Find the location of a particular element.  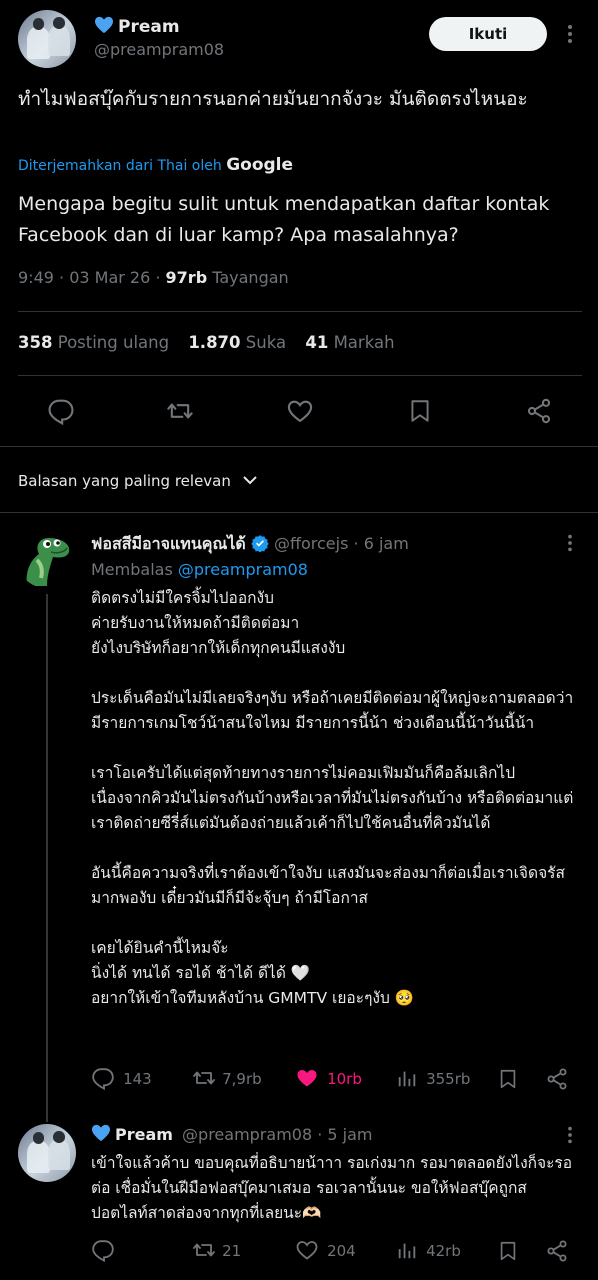

reply1-share-button is located at coordinates (557, 1081).